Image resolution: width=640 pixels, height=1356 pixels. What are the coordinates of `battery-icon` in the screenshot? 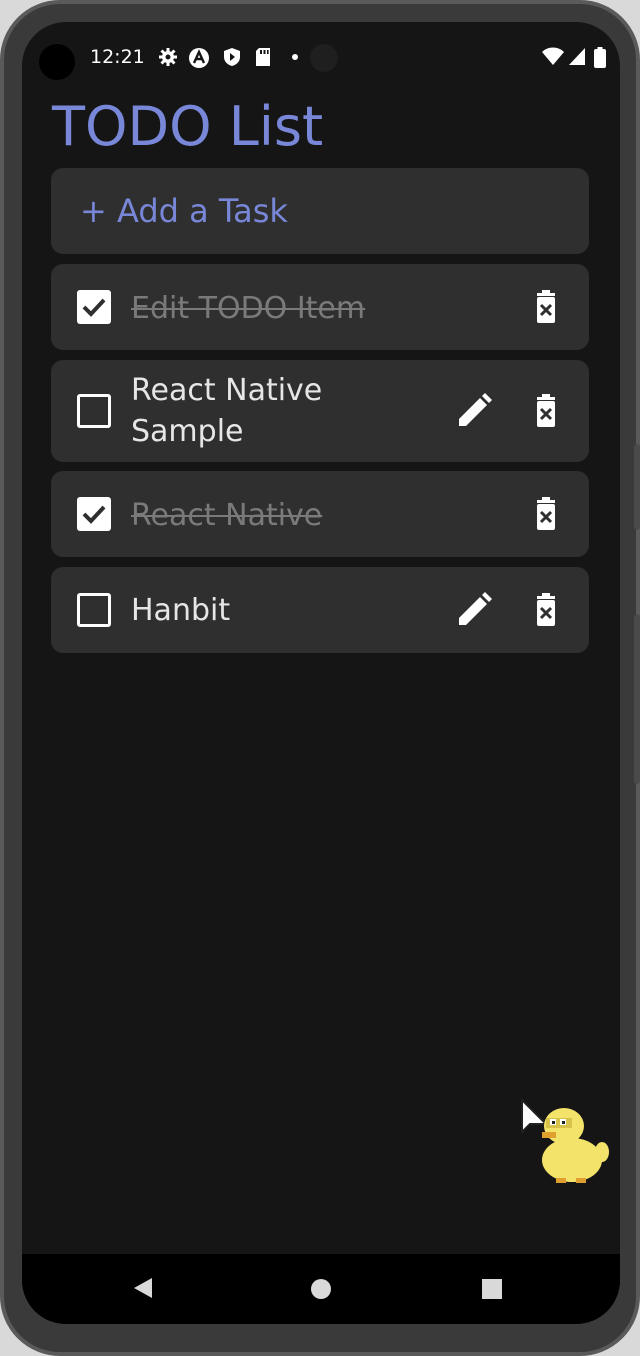 It's located at (600, 57).